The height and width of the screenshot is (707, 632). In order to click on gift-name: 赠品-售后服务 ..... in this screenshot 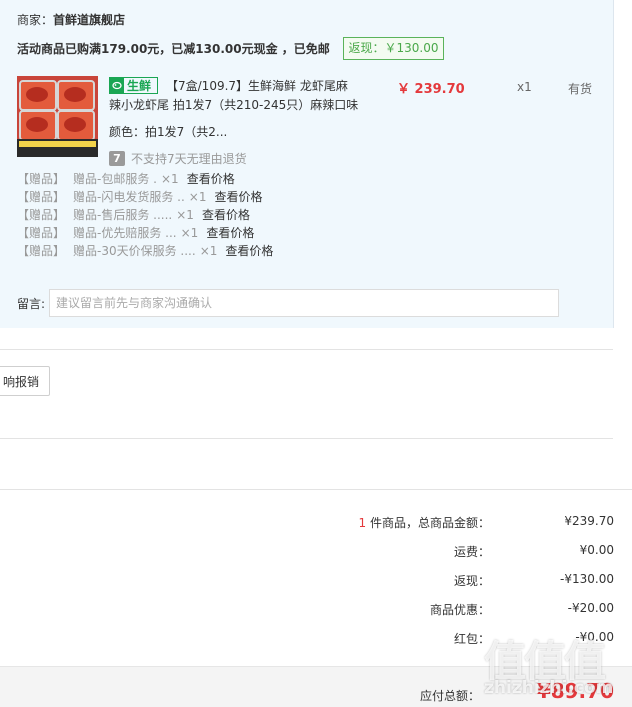, I will do `click(123, 215)`.